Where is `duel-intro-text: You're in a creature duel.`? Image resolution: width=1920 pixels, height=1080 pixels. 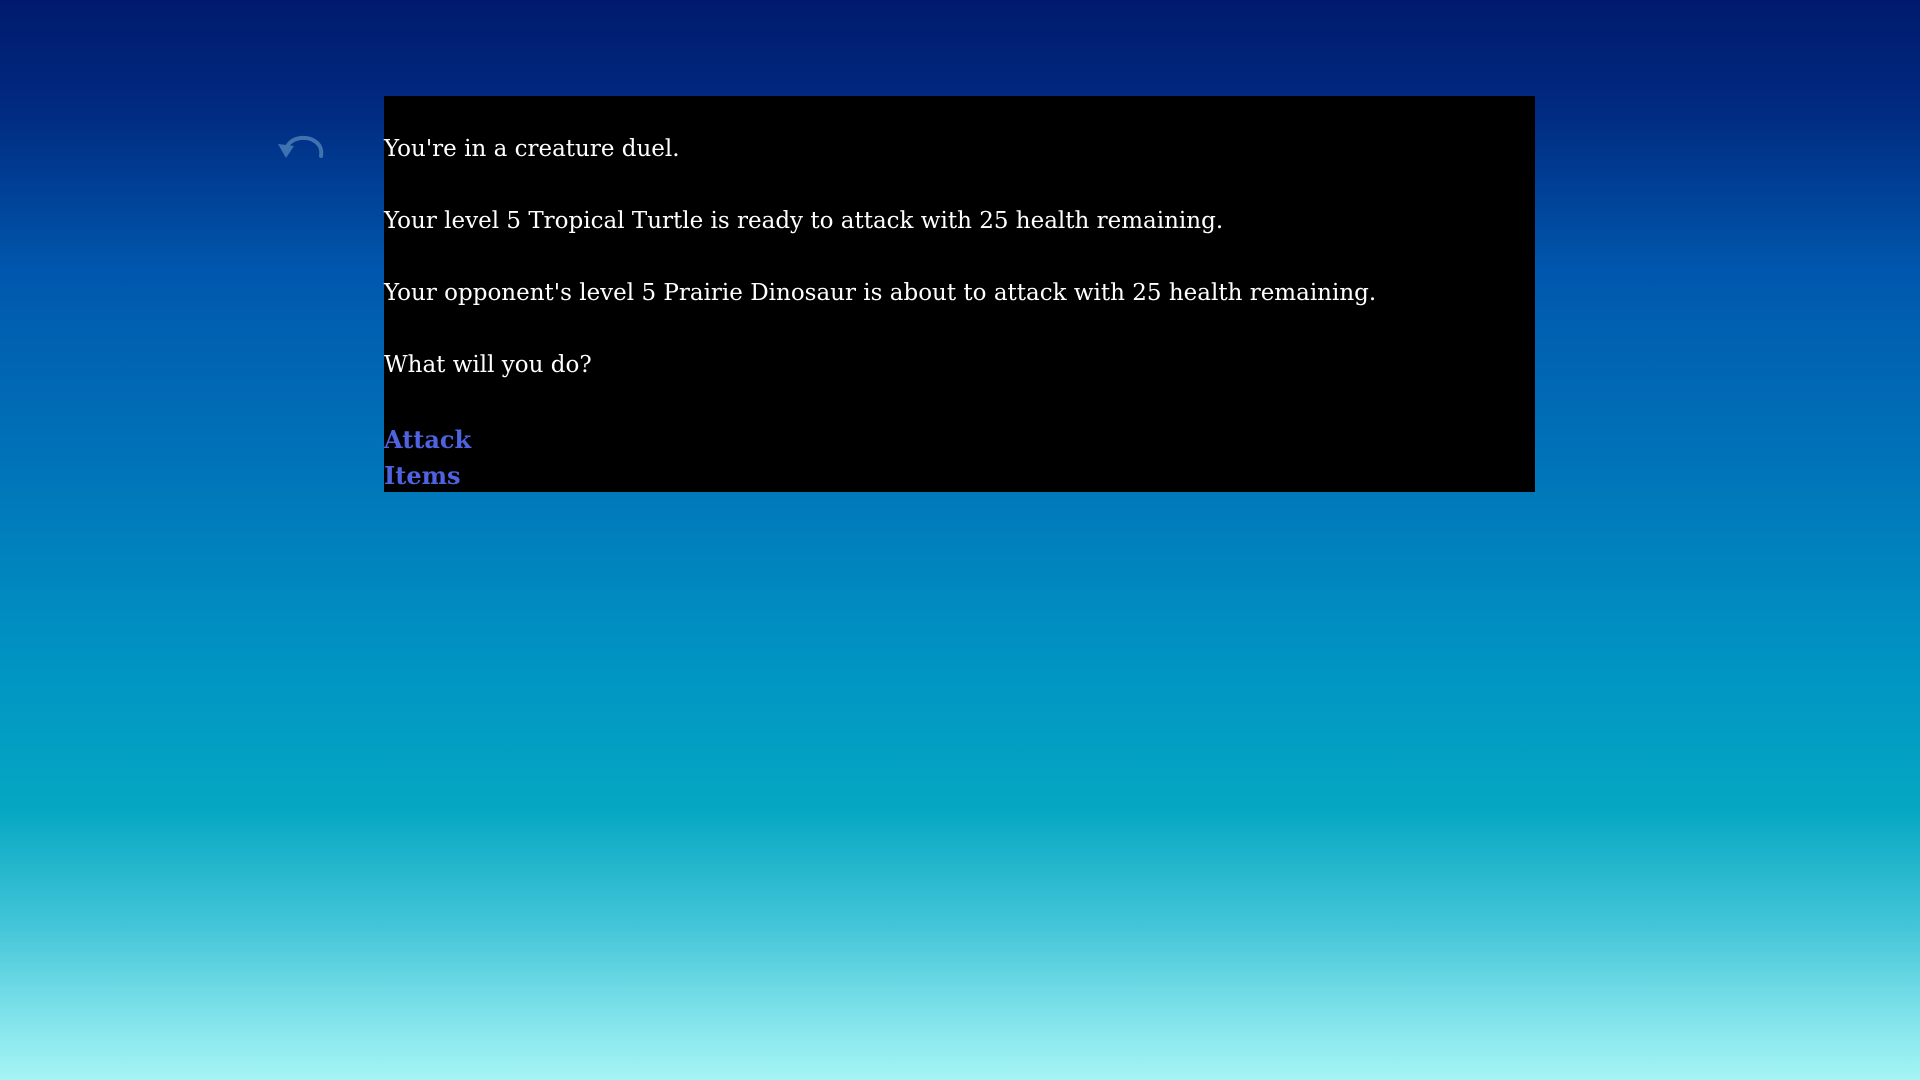
duel-intro-text: You're in a creature duel. is located at coordinates (532, 149).